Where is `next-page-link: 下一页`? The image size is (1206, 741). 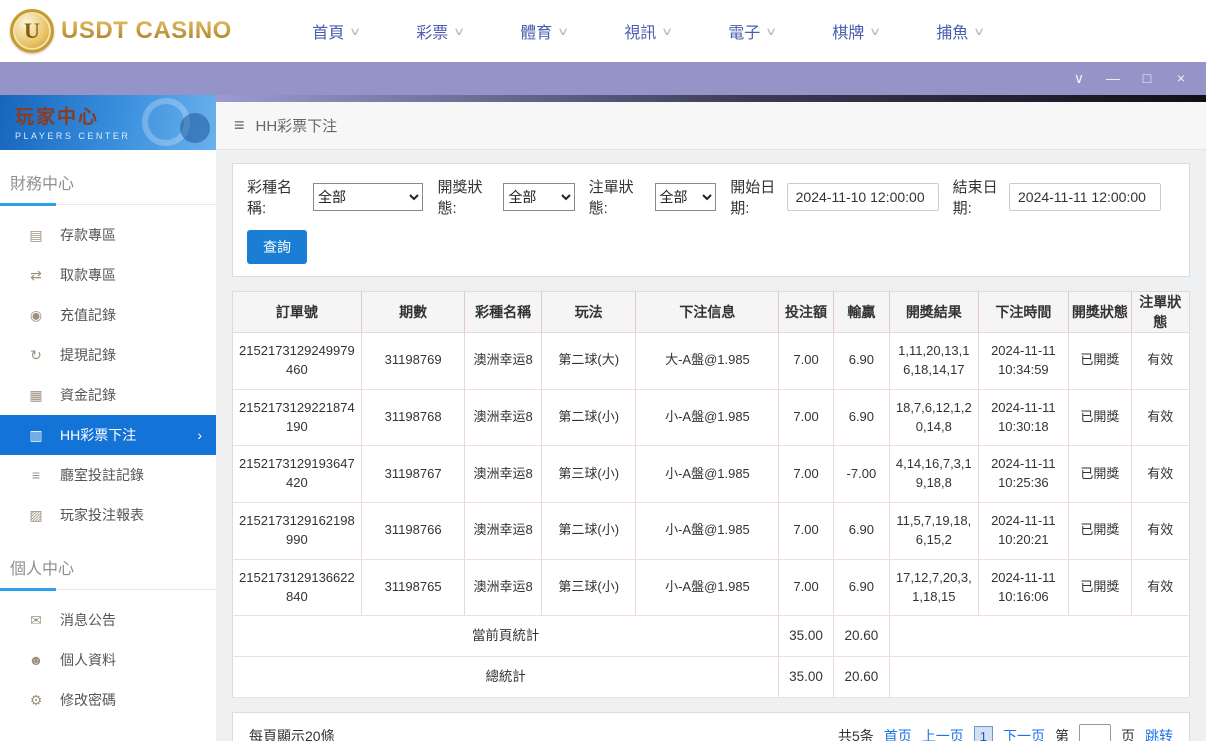 next-page-link: 下一页 is located at coordinates (1024, 733).